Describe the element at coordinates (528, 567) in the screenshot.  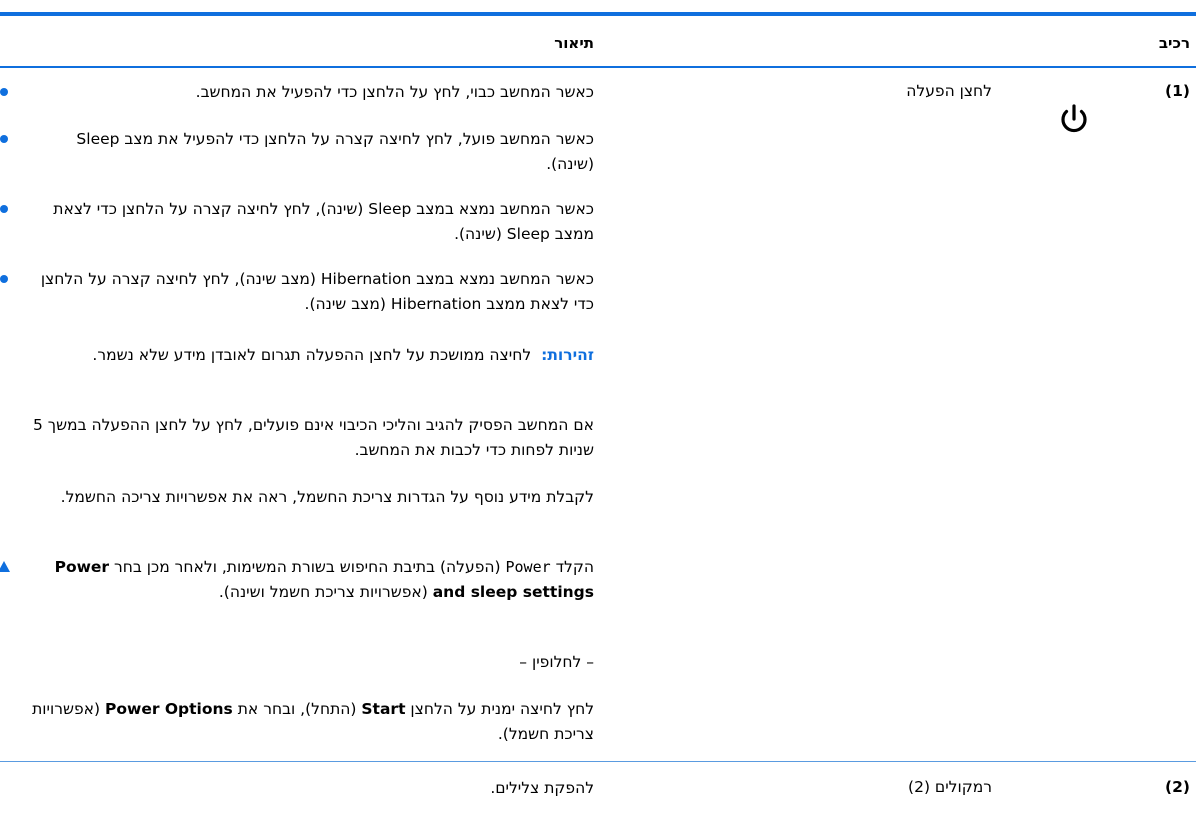
I see `code-text: Power` at that location.